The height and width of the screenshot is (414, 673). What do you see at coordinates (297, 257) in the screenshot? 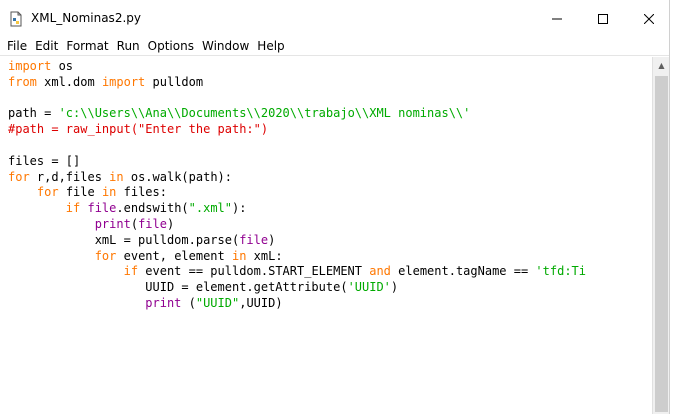
I see `code-line: for event, element in xmL:` at bounding box center [297, 257].